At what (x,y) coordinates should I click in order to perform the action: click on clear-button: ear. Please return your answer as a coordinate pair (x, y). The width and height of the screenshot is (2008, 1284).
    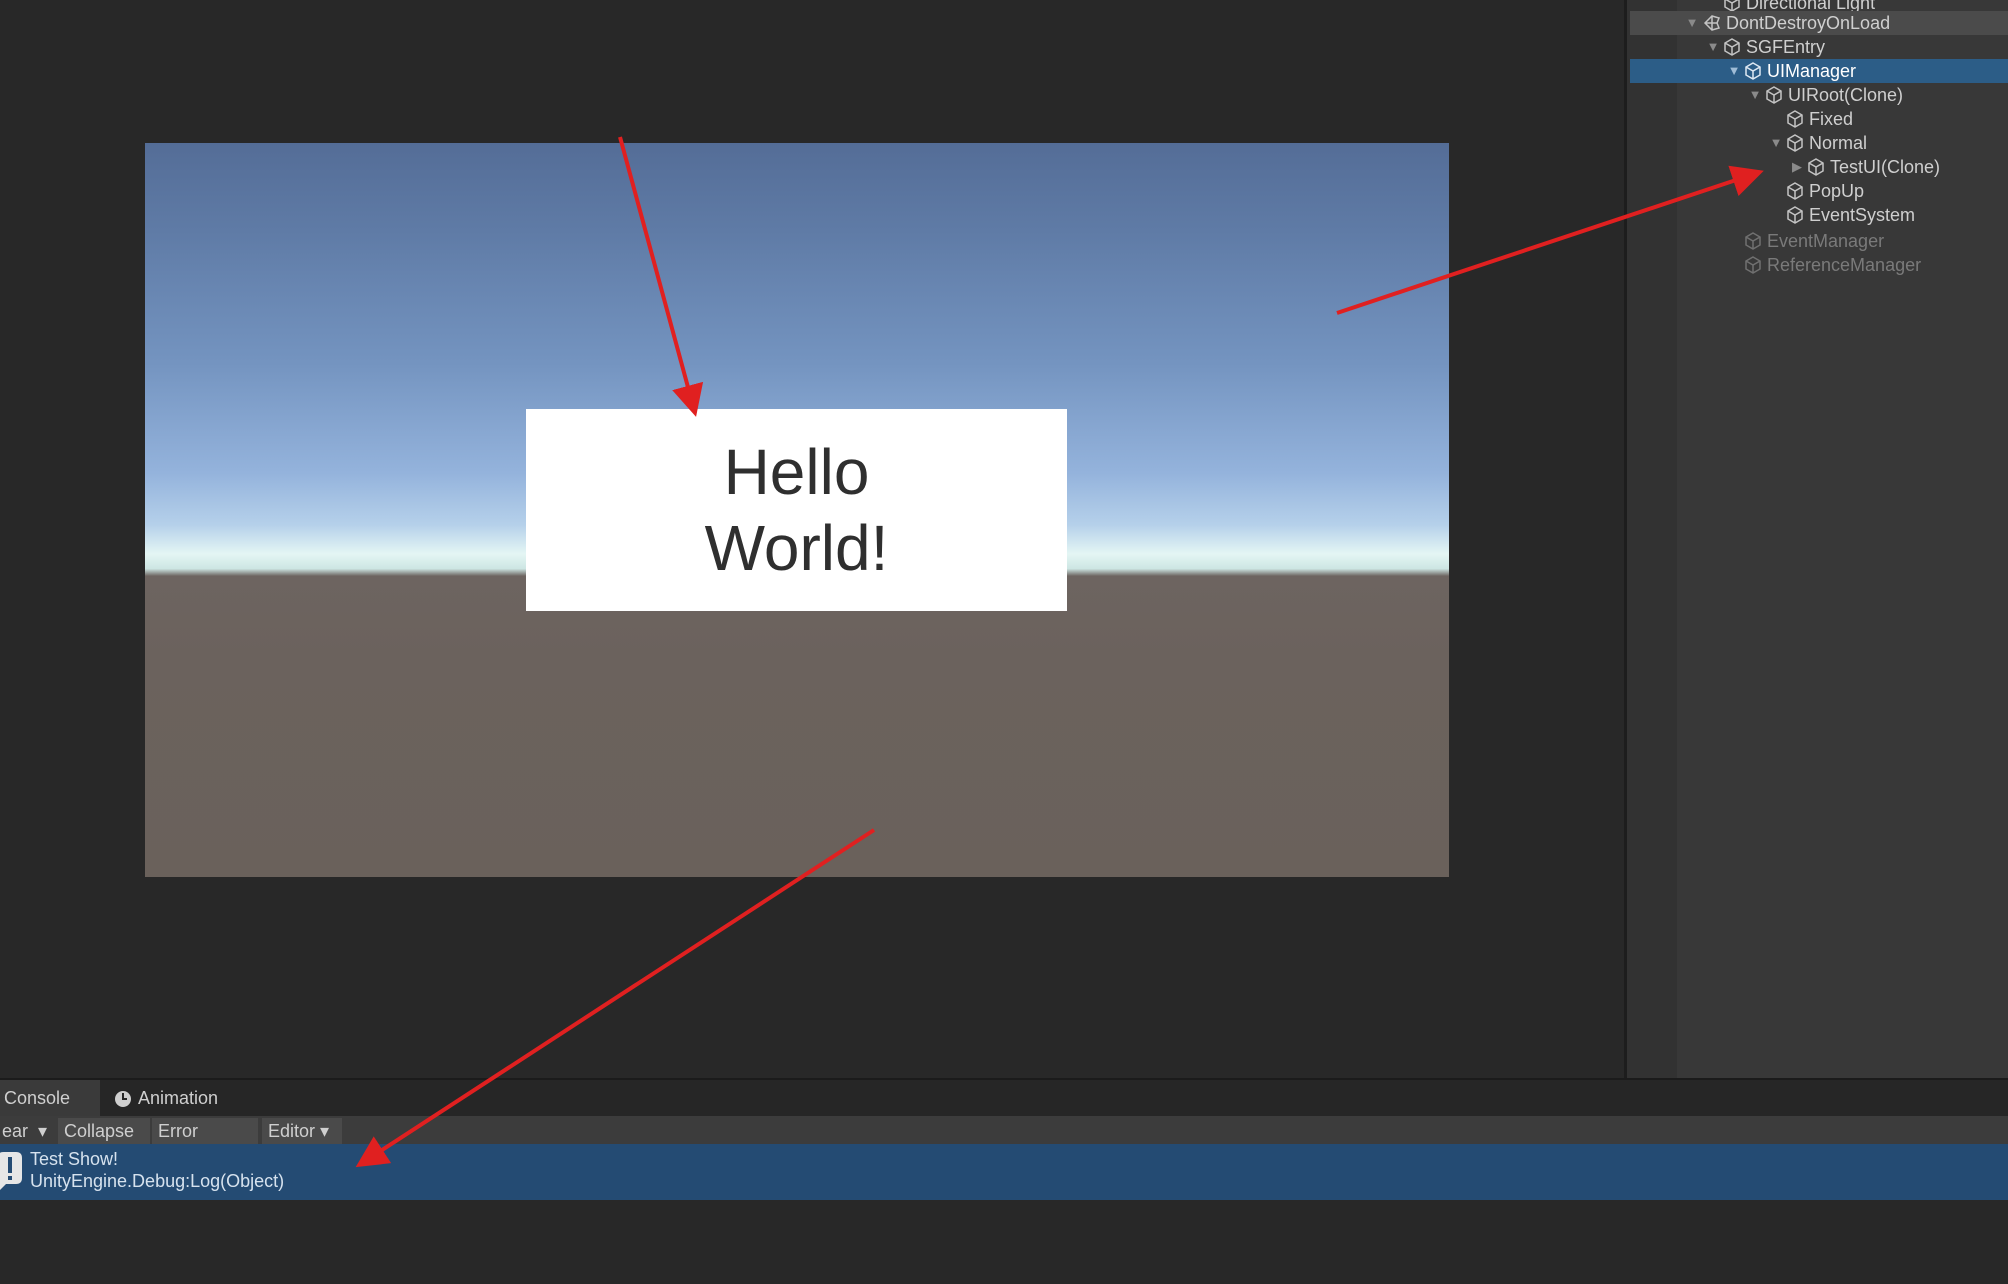
    Looking at the image, I should click on (16, 1131).